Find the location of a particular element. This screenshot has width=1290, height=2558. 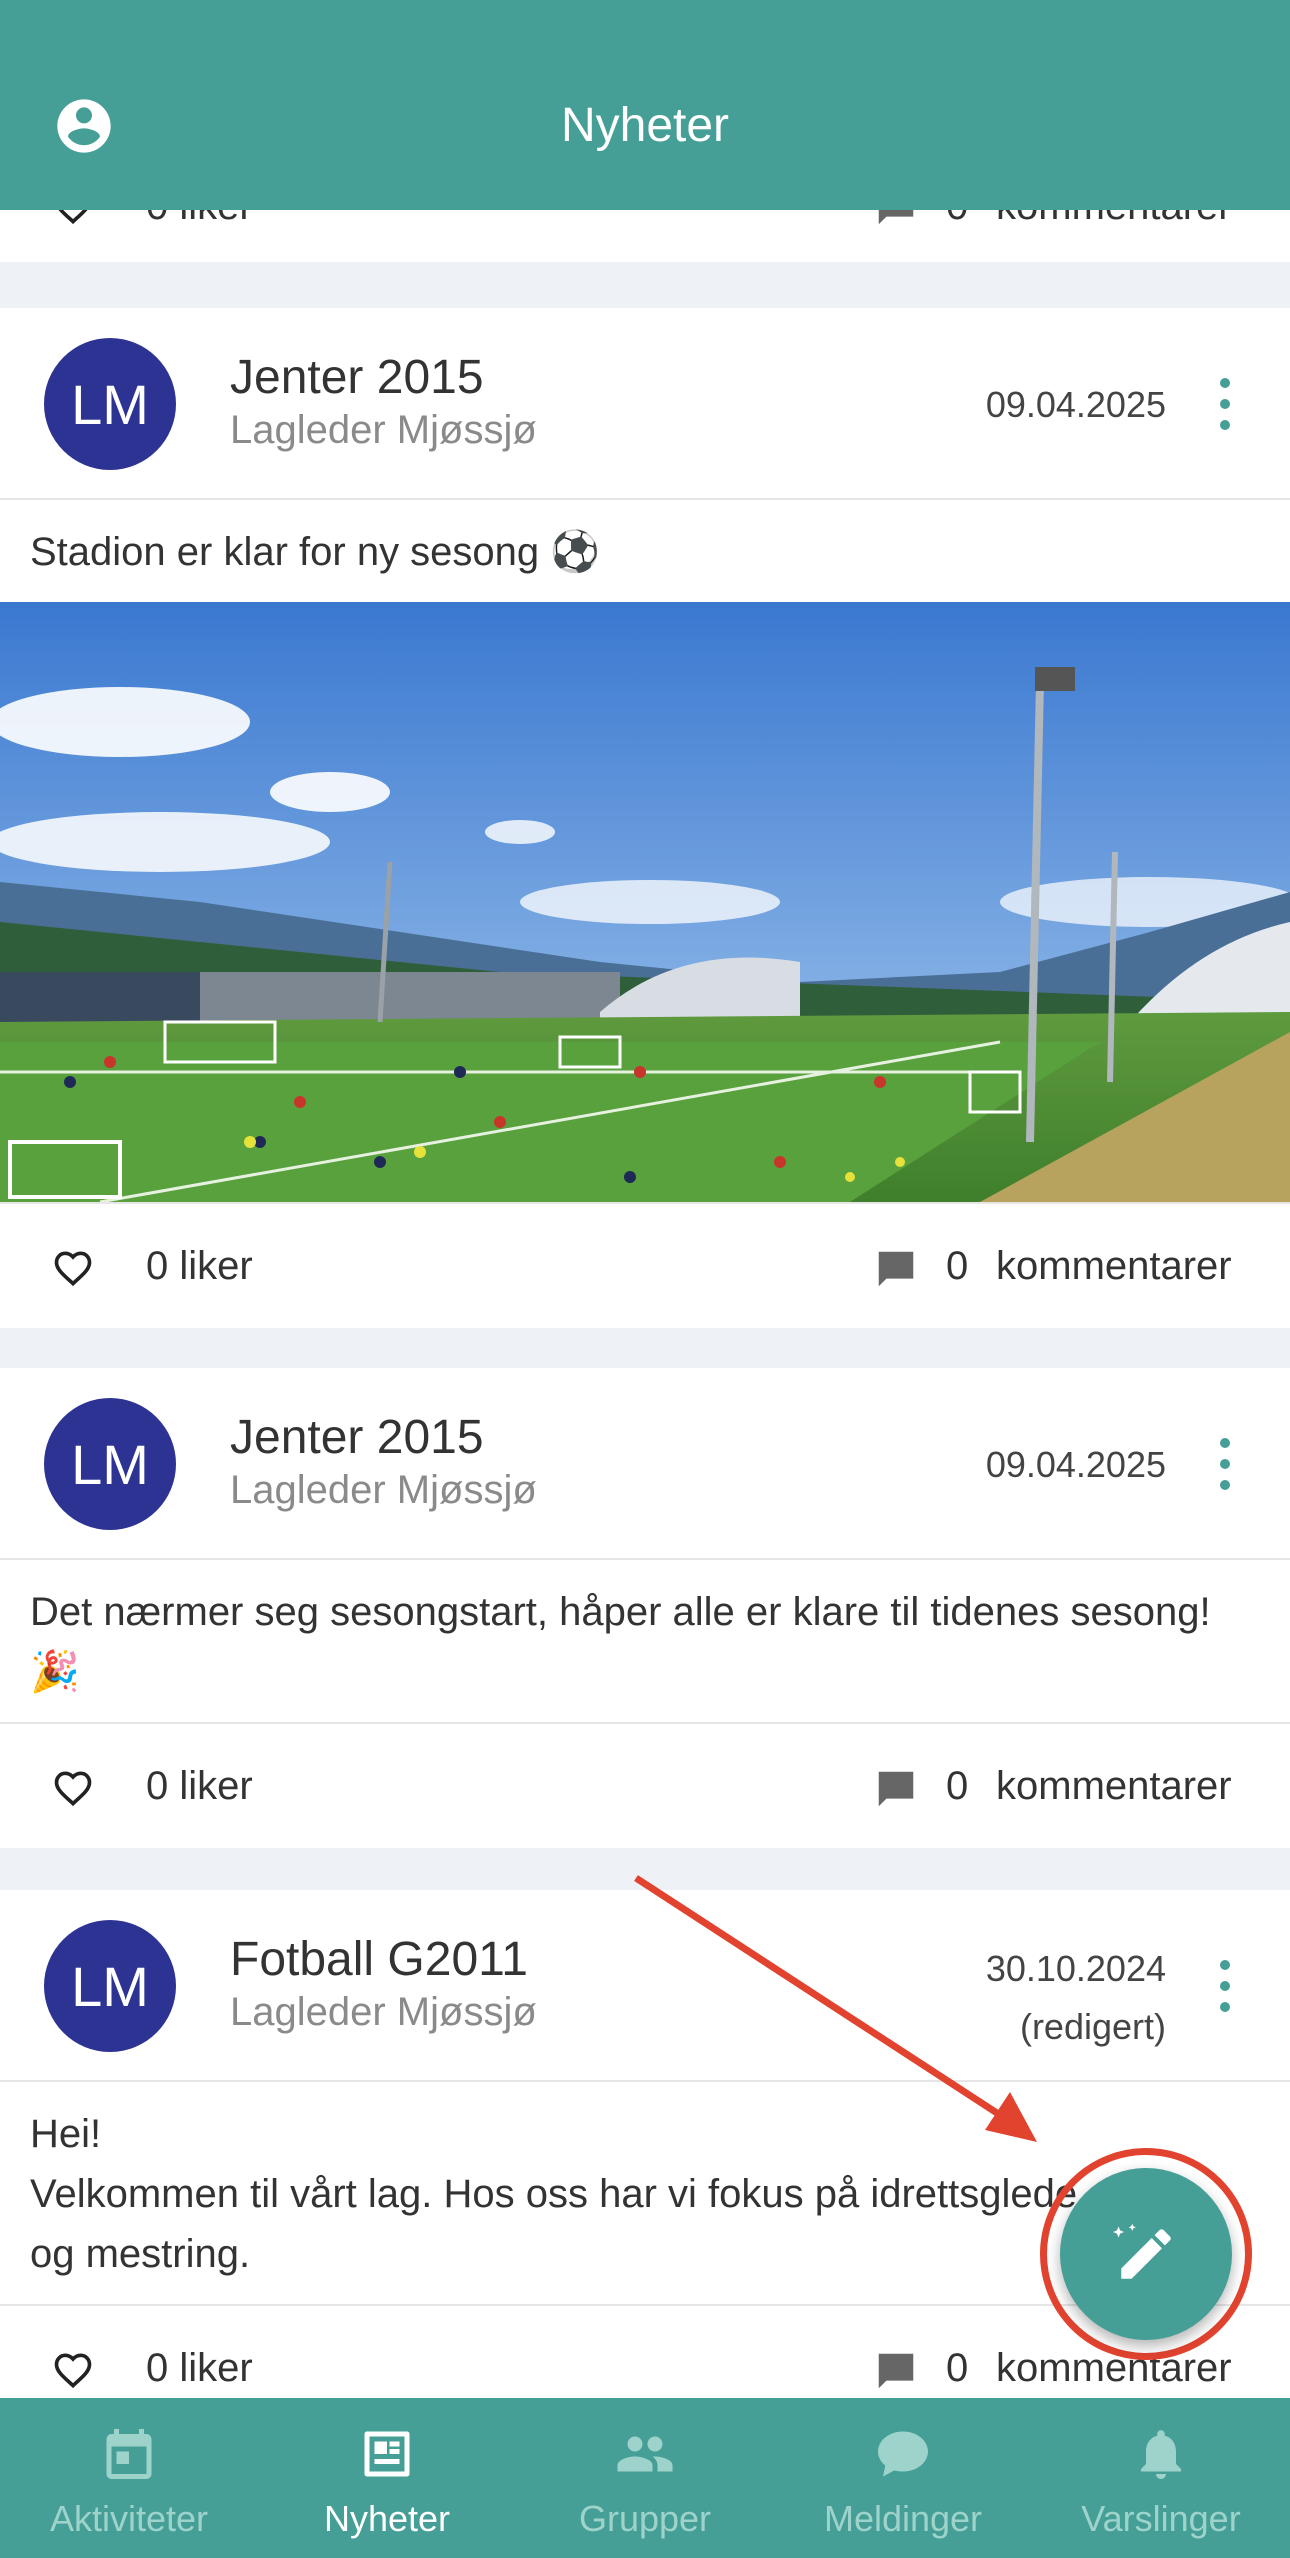

tab-aktiviteter: Aktiviteter is located at coordinates (129, 2478).